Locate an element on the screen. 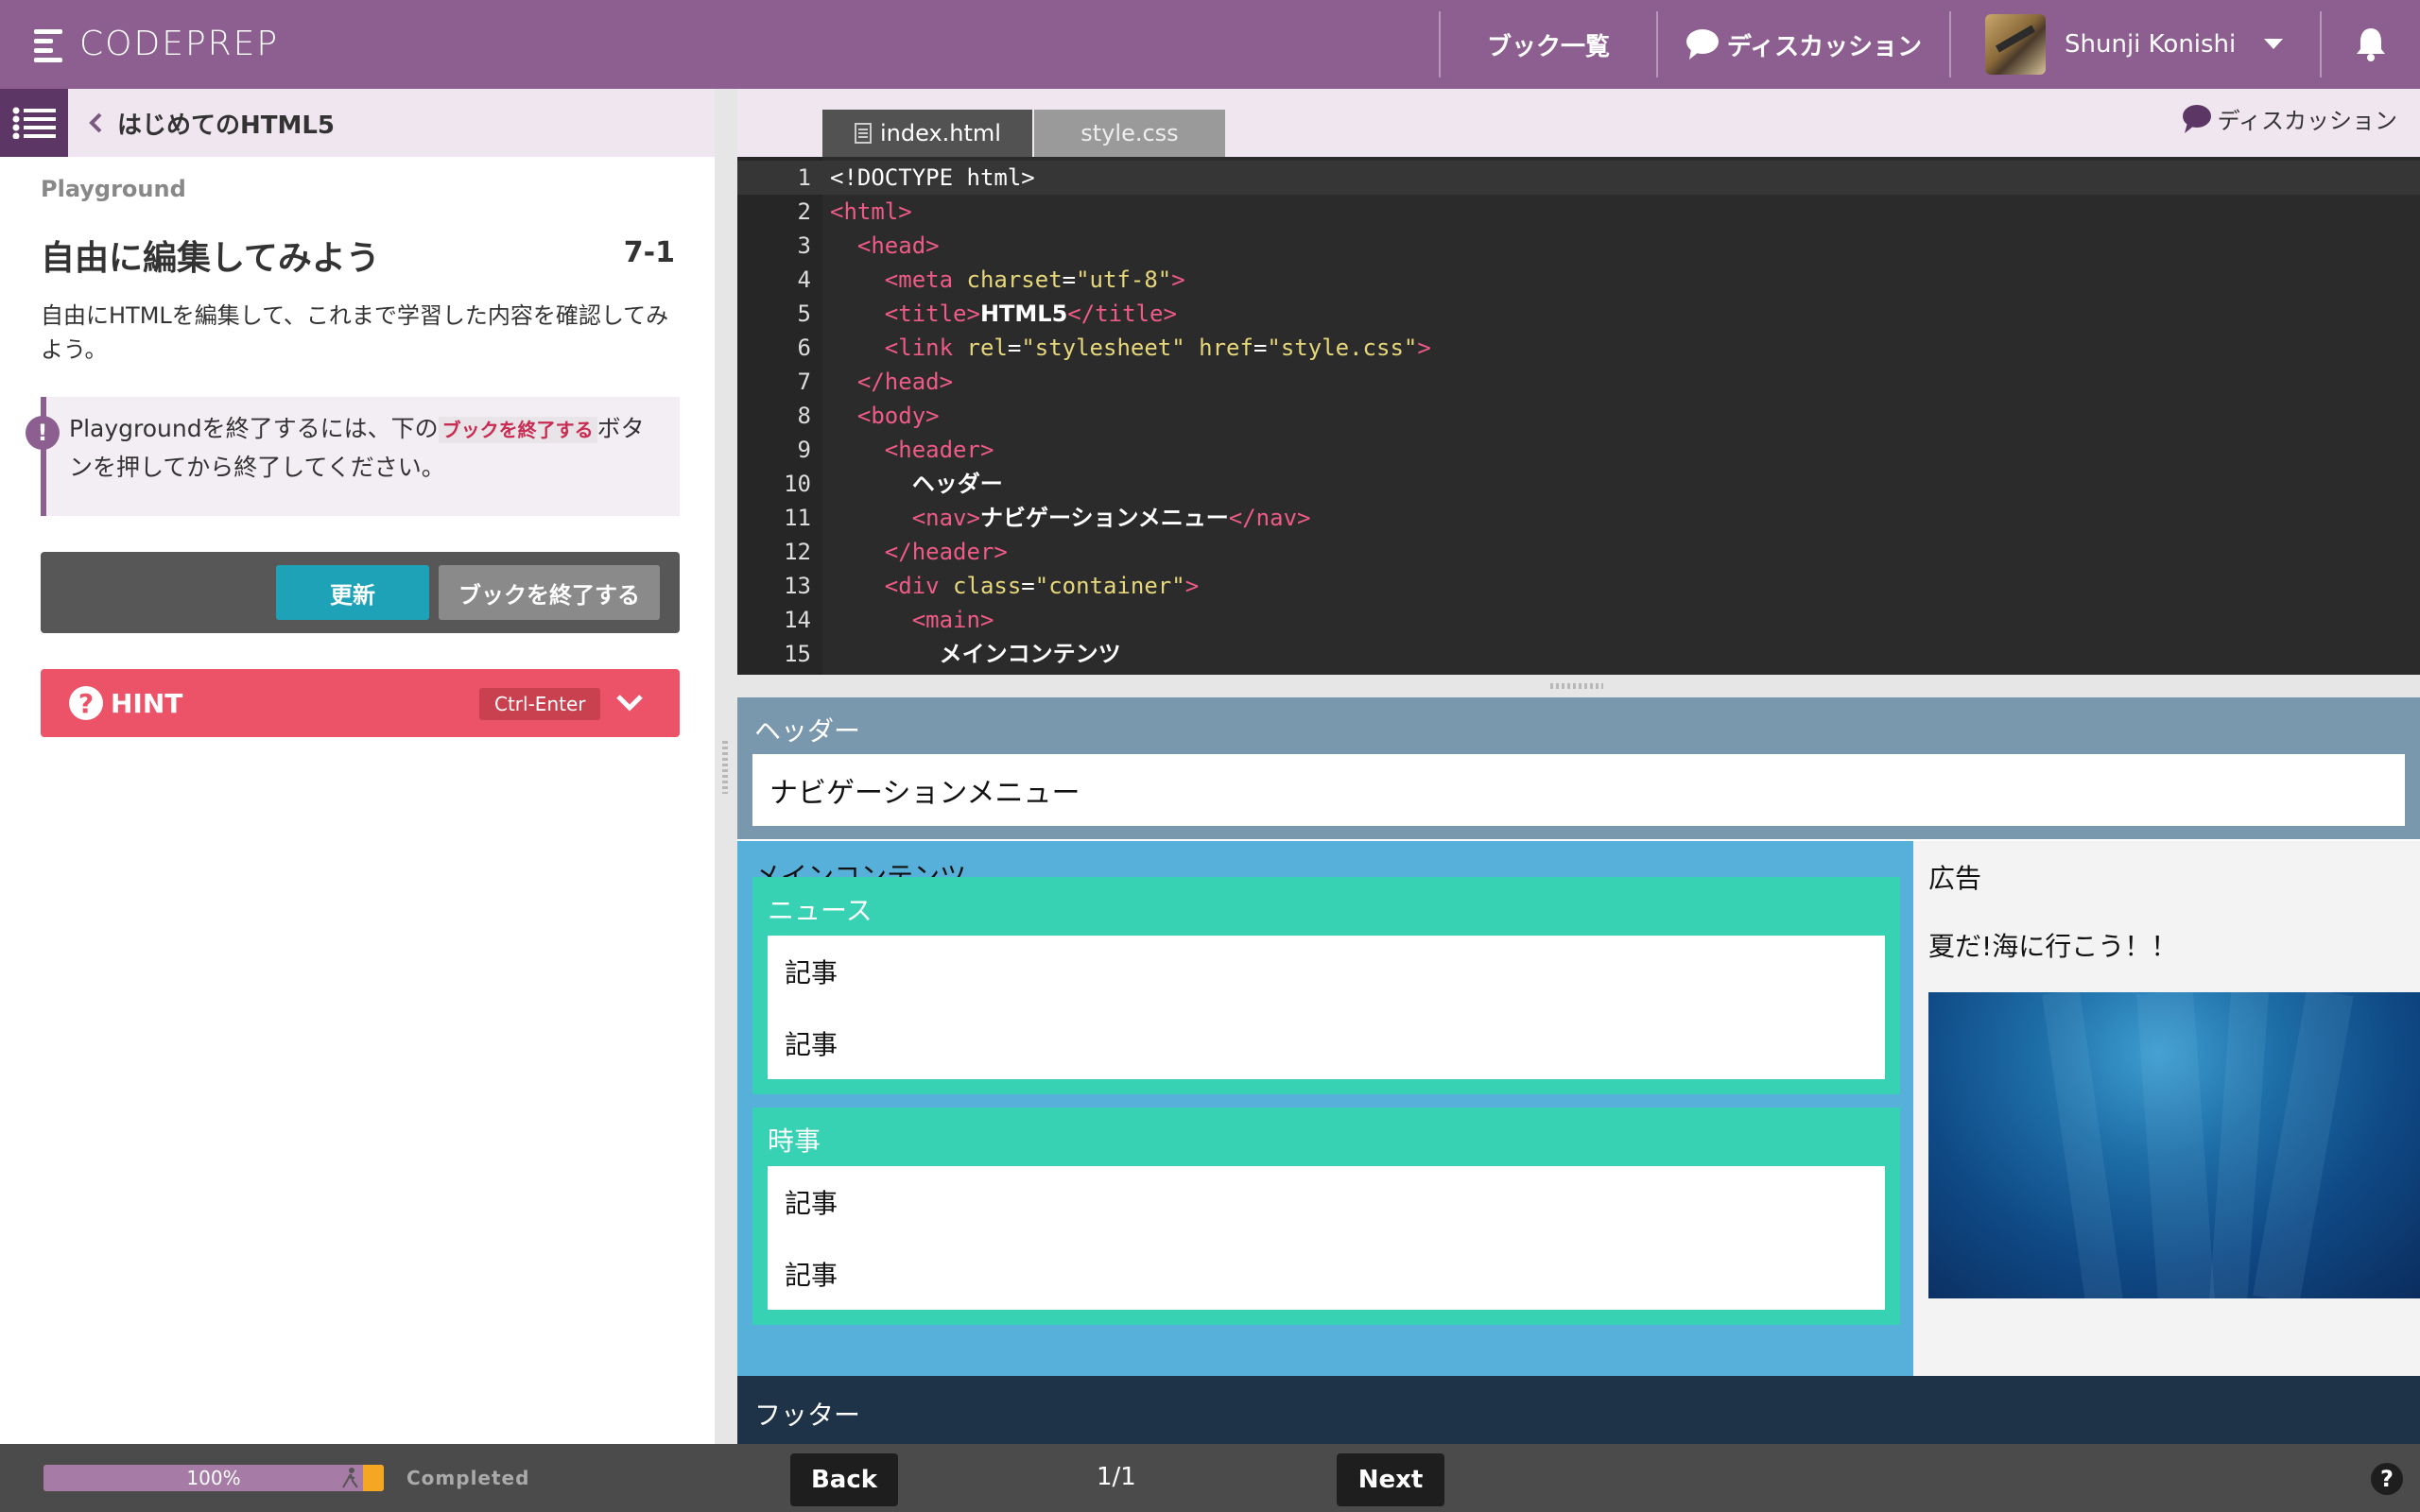 Image resolution: width=2420 pixels, height=1512 pixels. code-line: 1 <!DOCTYPE html> is located at coordinates (1578, 178).